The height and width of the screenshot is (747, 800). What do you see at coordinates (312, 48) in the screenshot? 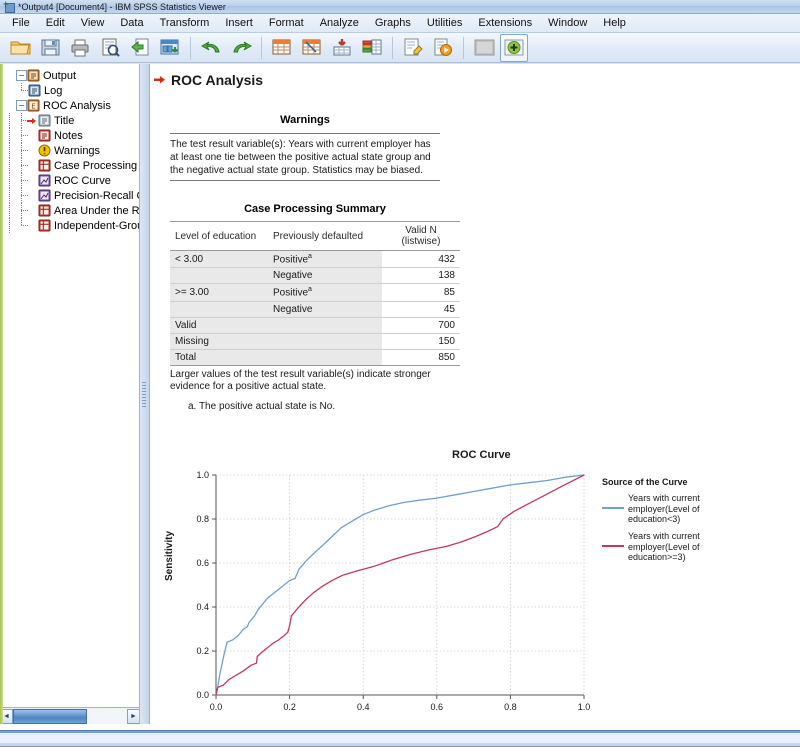
I see `goto-case-icon` at bounding box center [312, 48].